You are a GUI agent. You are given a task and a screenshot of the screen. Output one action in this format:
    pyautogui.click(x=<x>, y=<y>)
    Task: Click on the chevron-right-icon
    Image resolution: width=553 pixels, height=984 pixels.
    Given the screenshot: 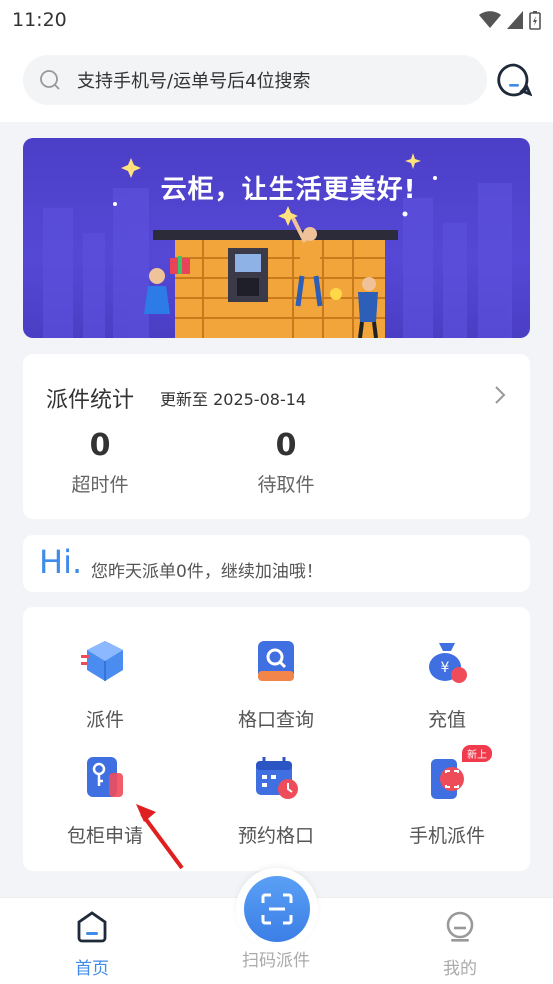 What is the action you would take?
    pyautogui.click(x=500, y=395)
    